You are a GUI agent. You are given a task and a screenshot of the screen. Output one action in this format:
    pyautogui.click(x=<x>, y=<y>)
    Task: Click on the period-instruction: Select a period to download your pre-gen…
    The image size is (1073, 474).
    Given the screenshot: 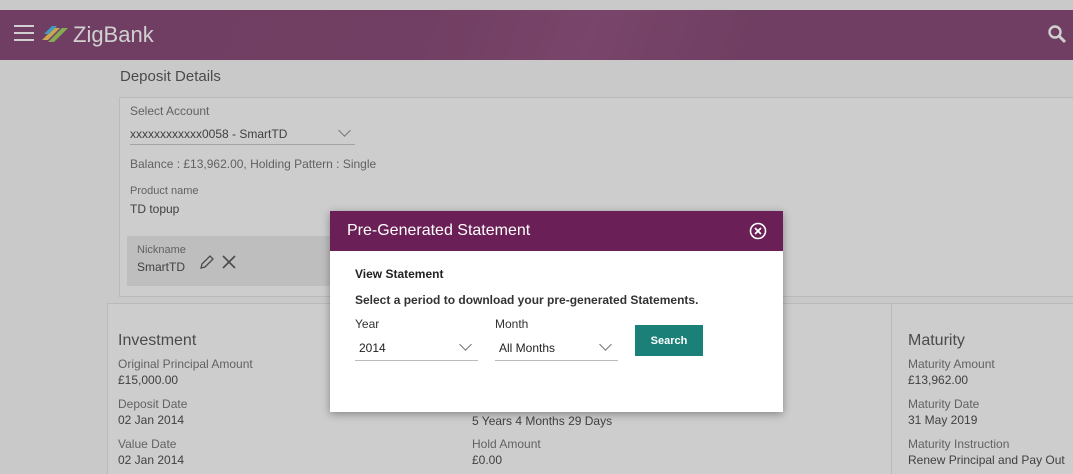 What is the action you would take?
    pyautogui.click(x=527, y=300)
    